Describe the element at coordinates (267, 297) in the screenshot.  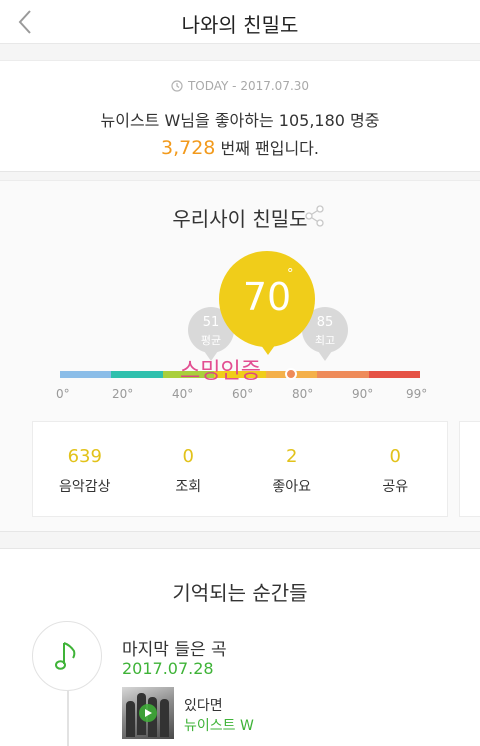
I see `score-value: 70` at that location.